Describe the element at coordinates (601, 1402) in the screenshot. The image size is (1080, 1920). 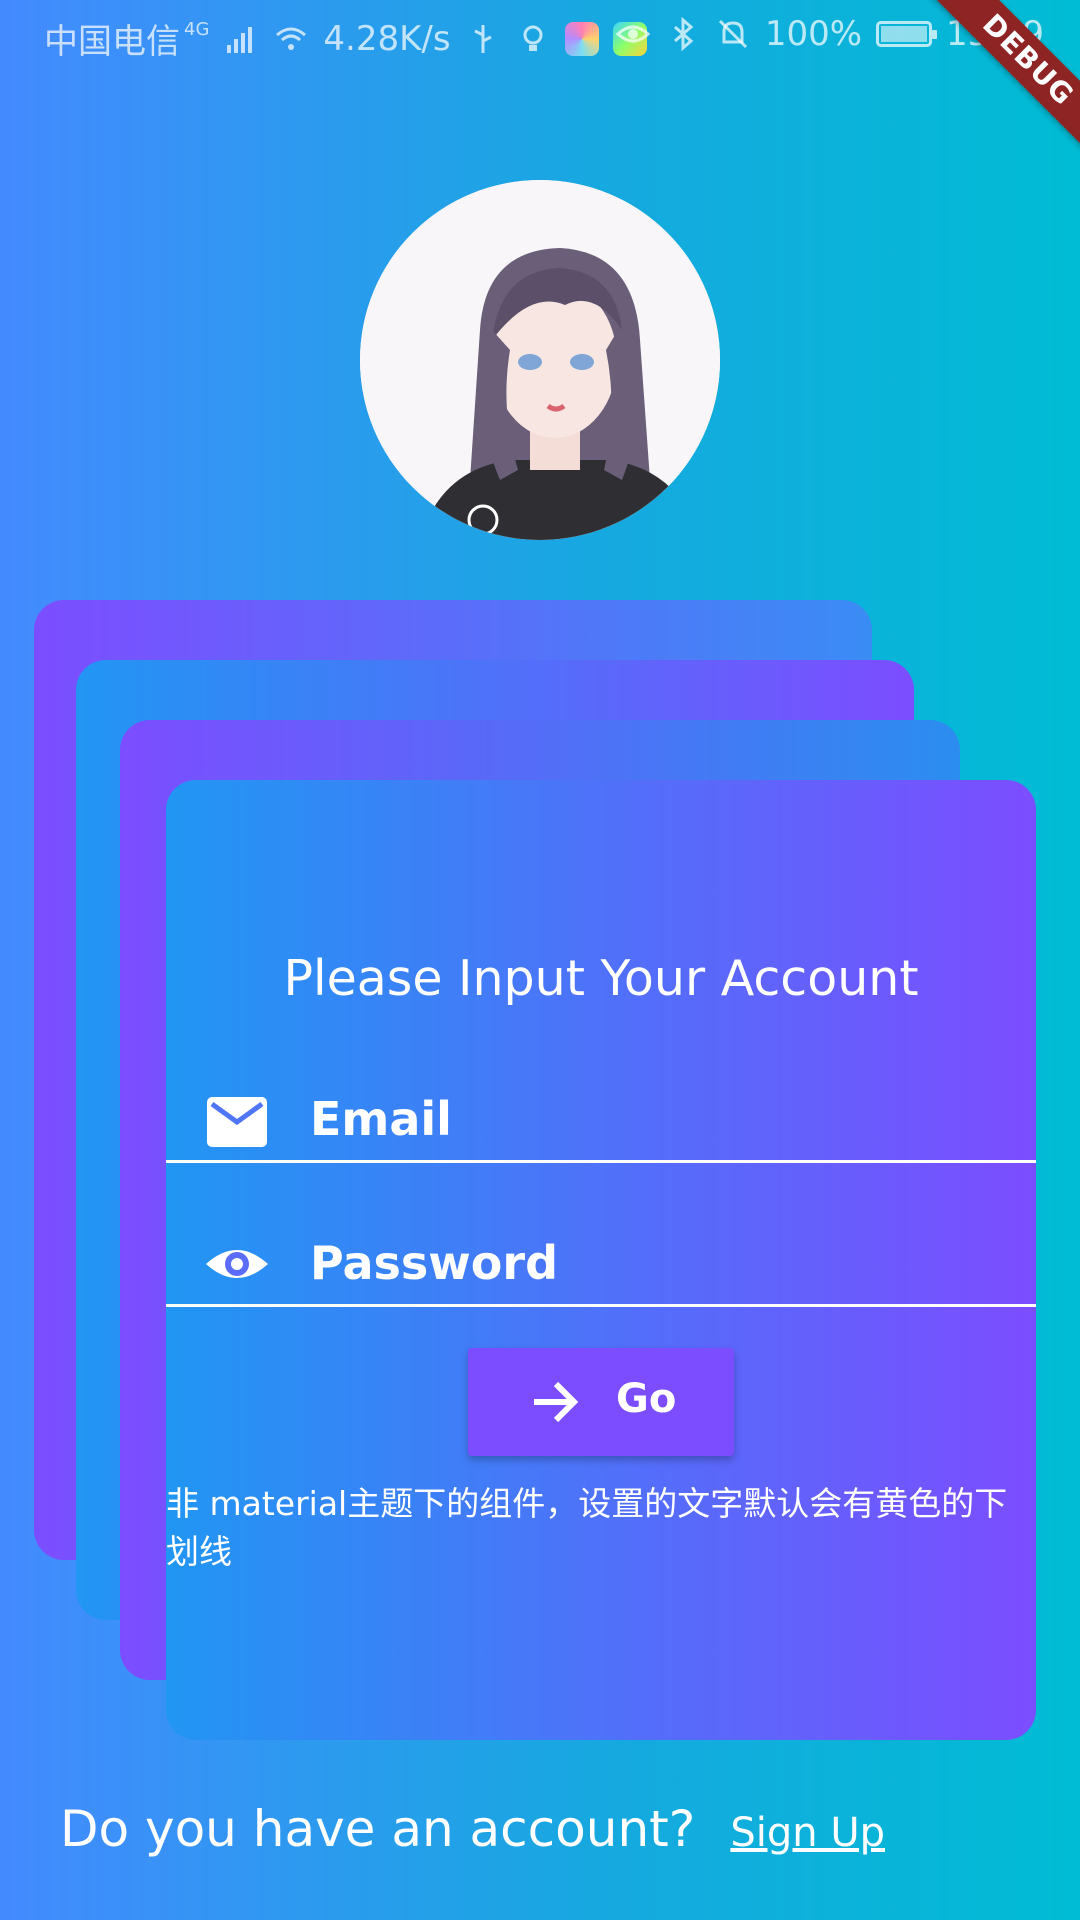
I see `go-button: Go` at that location.